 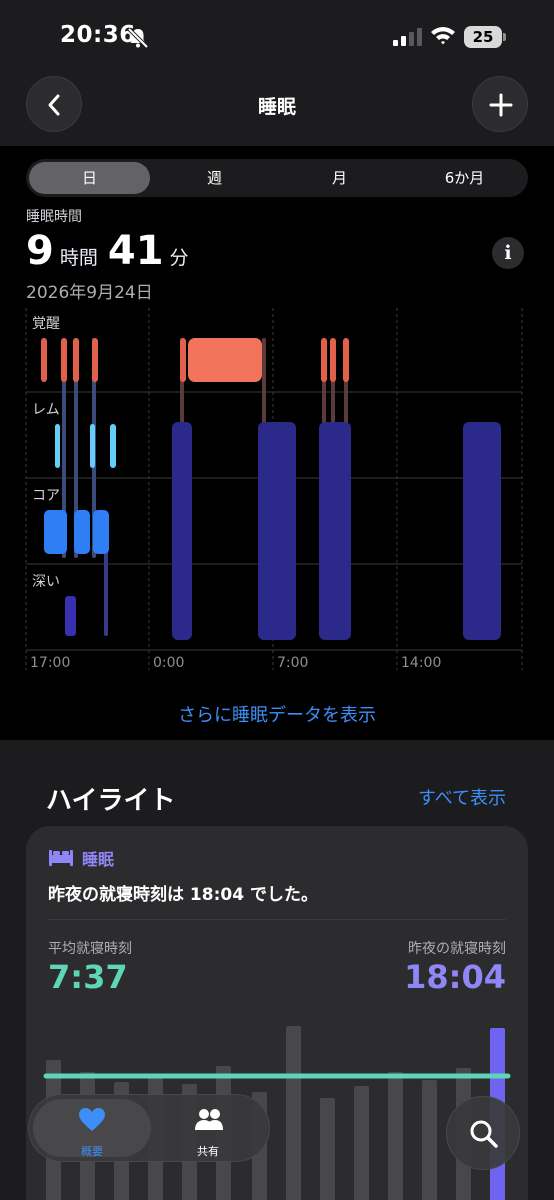 I want to click on show-all-link: すべて表示, so click(x=462, y=797).